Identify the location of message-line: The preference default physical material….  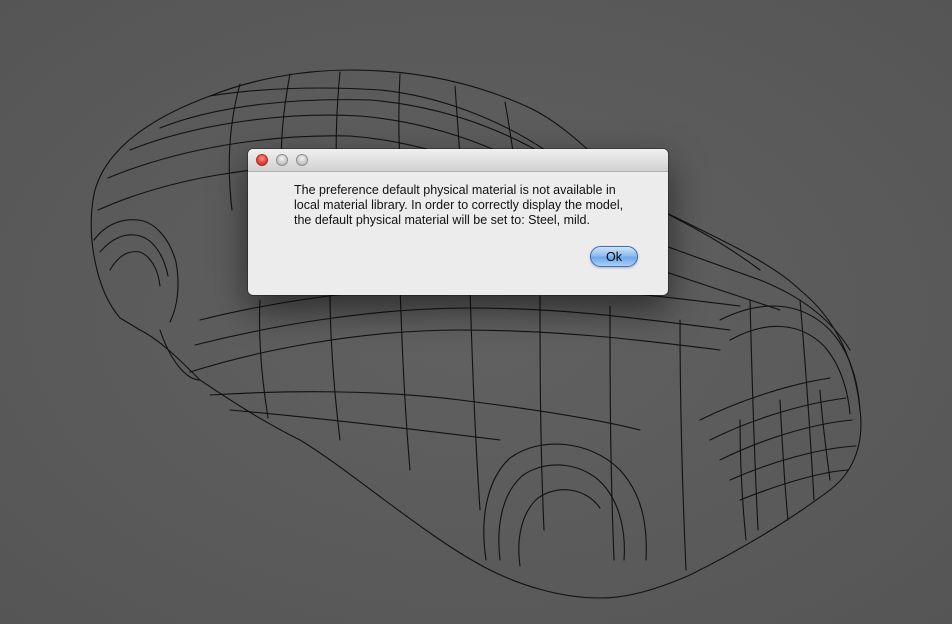
(455, 190).